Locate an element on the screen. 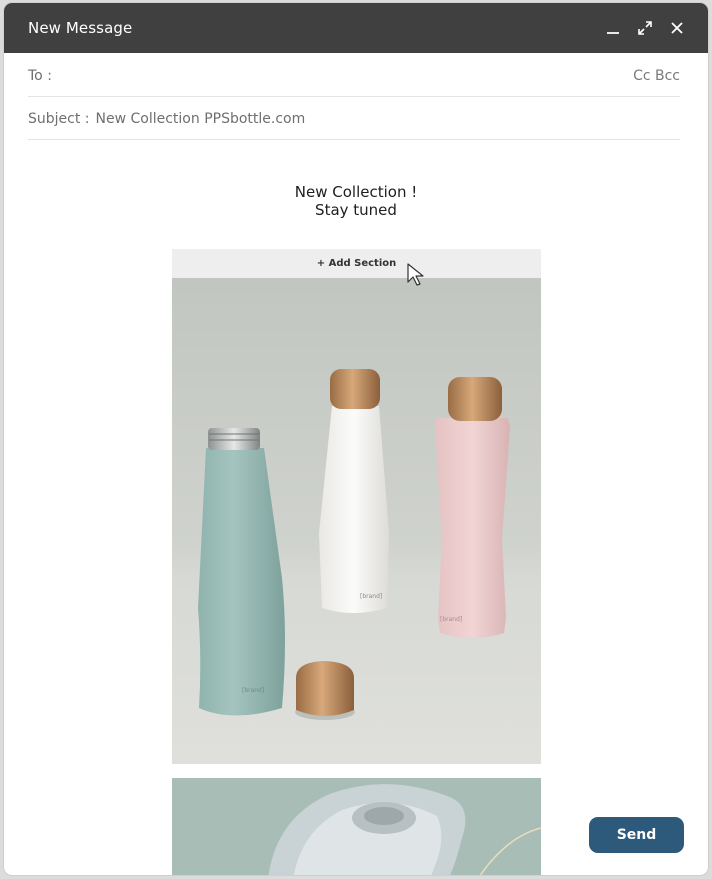  add-section-button: + Add Section is located at coordinates (356, 263).